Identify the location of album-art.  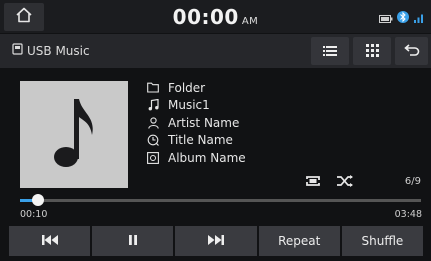
(74, 134).